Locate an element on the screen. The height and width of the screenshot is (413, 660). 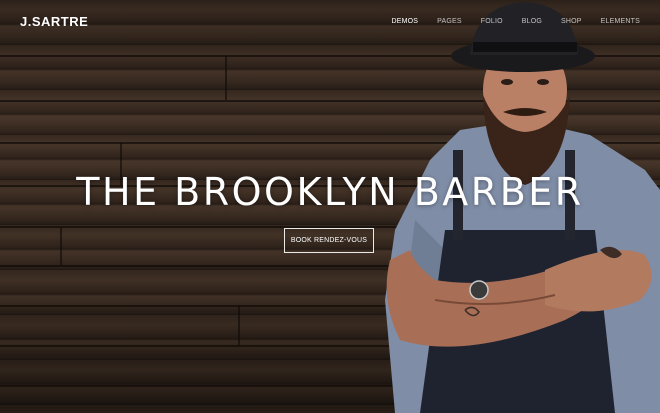
nav-item-demos: DEMOS is located at coordinates (404, 21).